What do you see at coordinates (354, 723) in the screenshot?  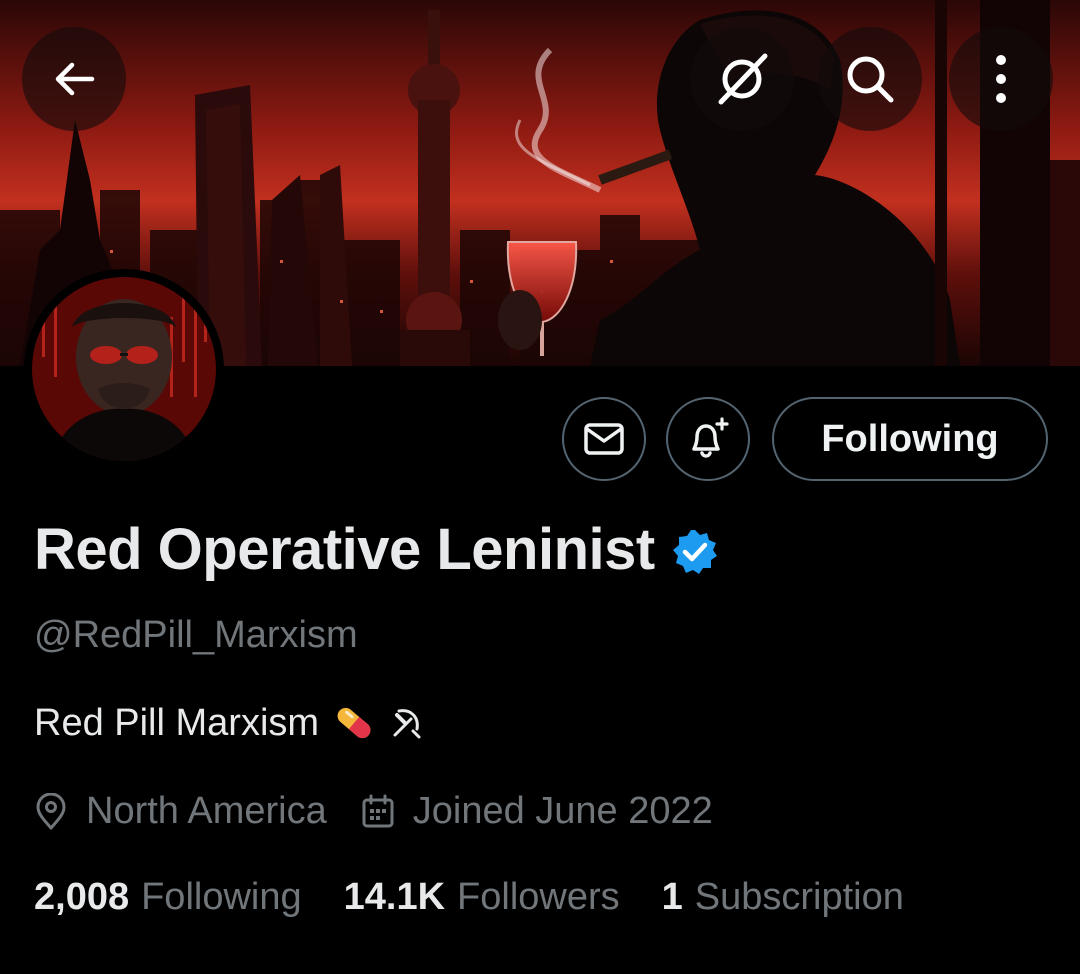 I see `pill-emoji-icon` at bounding box center [354, 723].